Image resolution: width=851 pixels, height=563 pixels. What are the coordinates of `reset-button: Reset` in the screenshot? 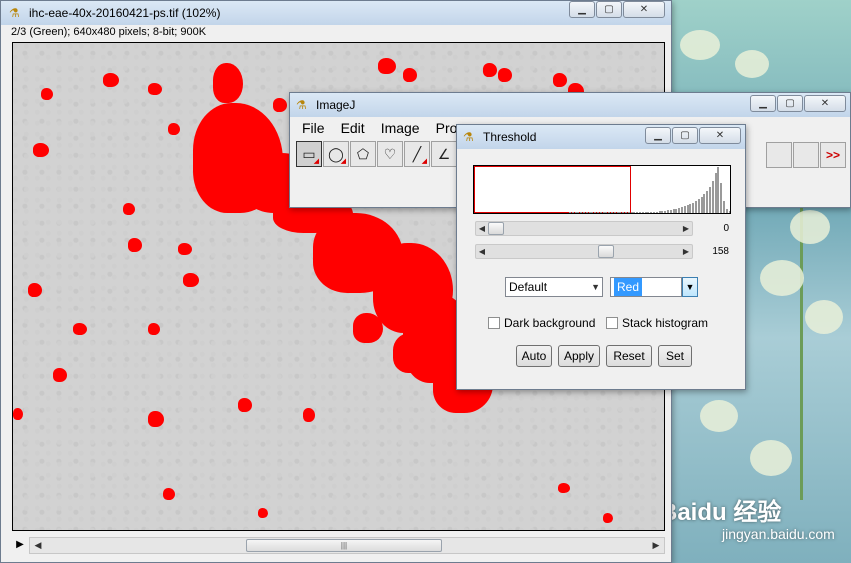 It's located at (629, 356).